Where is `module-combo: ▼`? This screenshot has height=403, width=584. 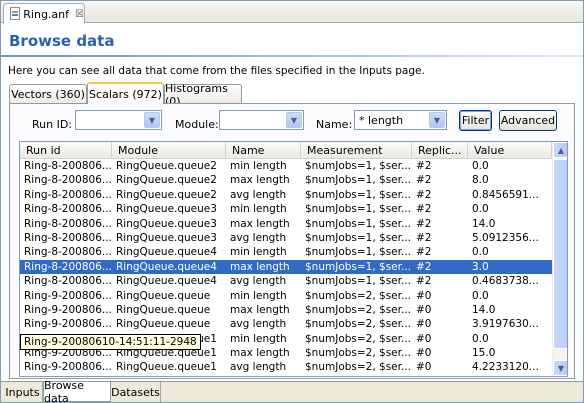 module-combo: ▼ is located at coordinates (261, 120).